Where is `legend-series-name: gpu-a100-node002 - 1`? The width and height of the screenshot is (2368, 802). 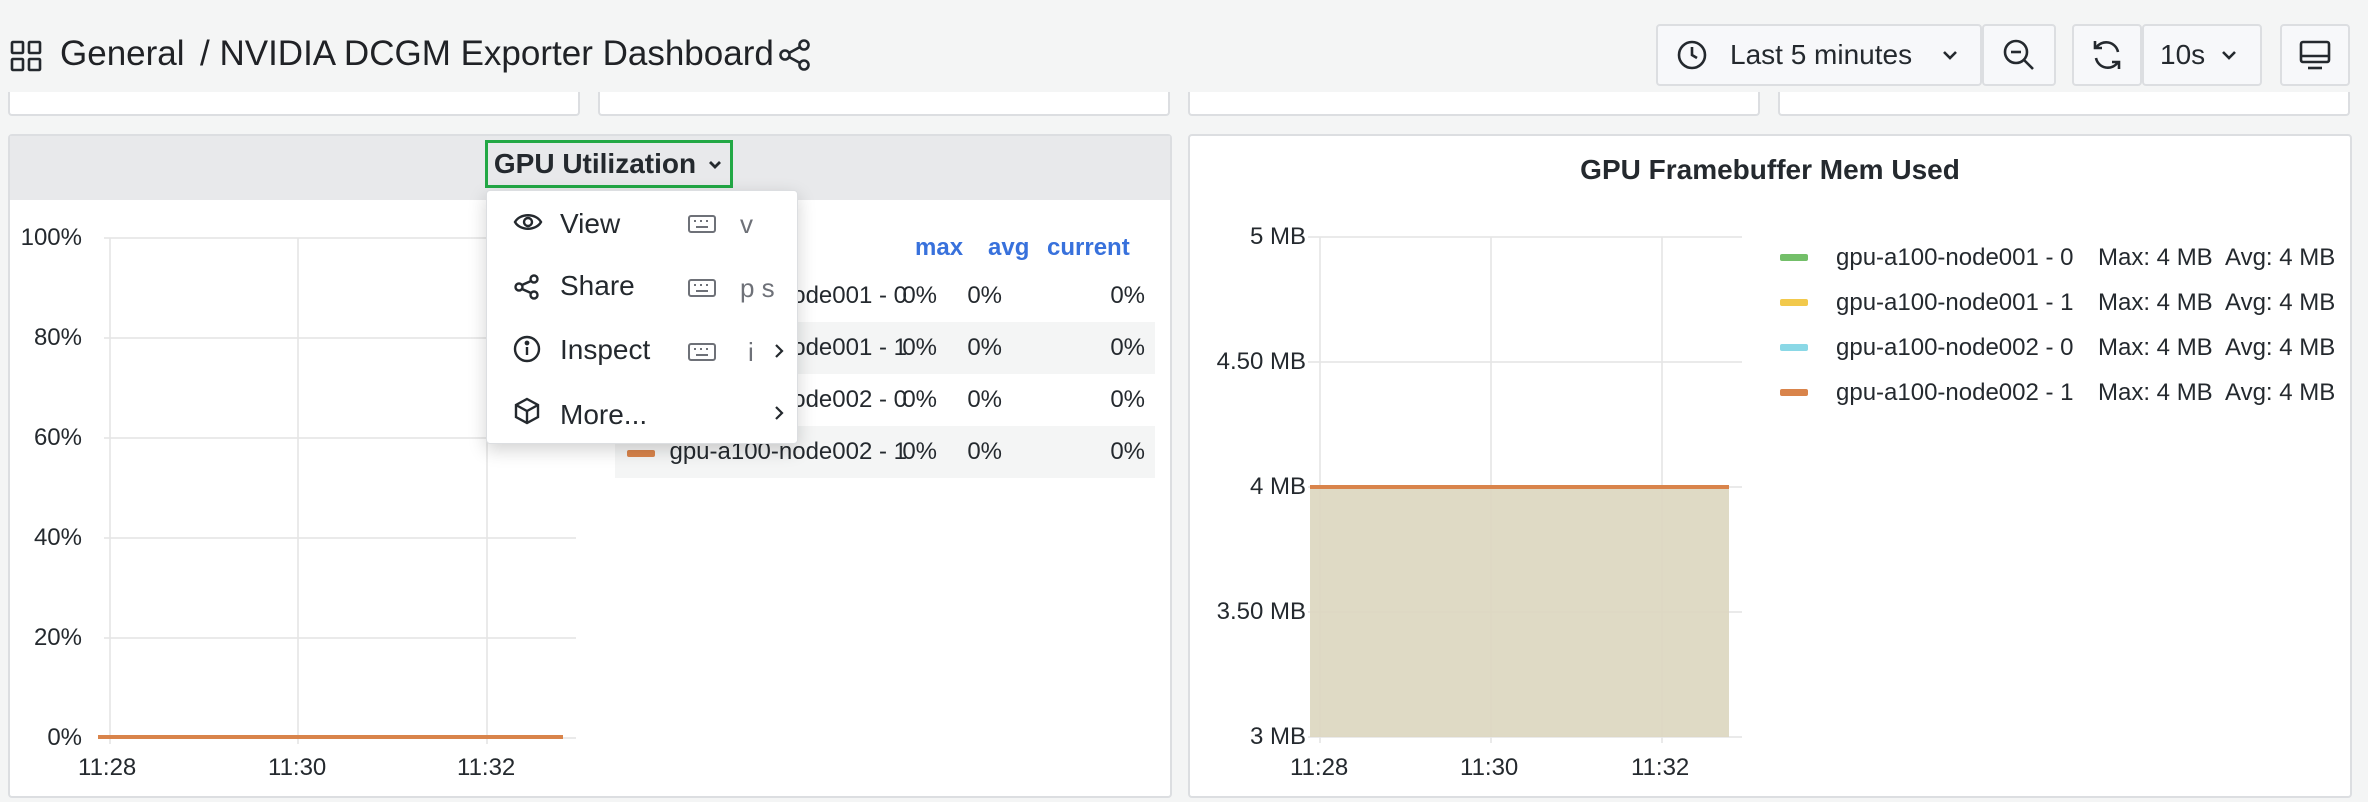 legend-series-name: gpu-a100-node002 - 1 is located at coordinates (1955, 392).